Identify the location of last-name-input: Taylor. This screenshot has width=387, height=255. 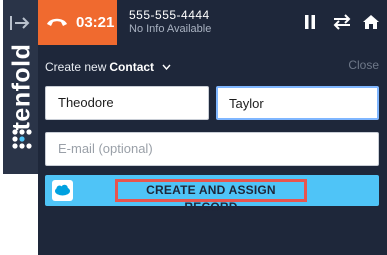
(297, 103).